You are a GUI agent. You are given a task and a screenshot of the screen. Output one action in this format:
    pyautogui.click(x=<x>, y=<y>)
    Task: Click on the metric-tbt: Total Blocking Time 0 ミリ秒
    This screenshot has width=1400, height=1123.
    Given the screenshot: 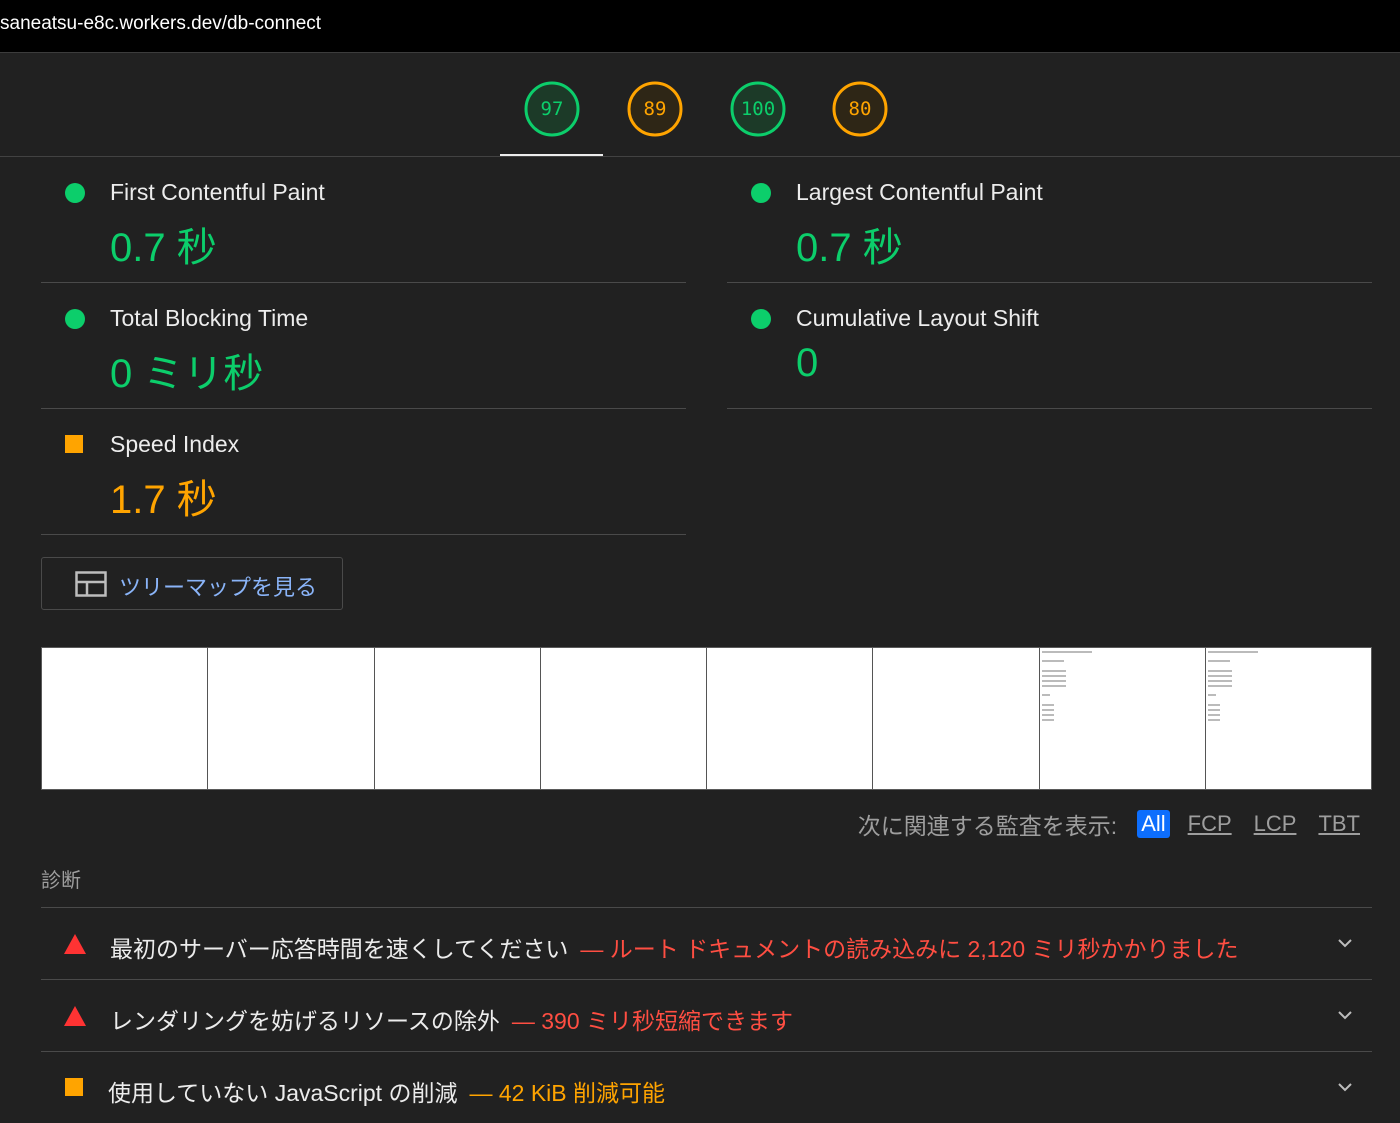 What is the action you would take?
    pyautogui.click(x=363, y=346)
    